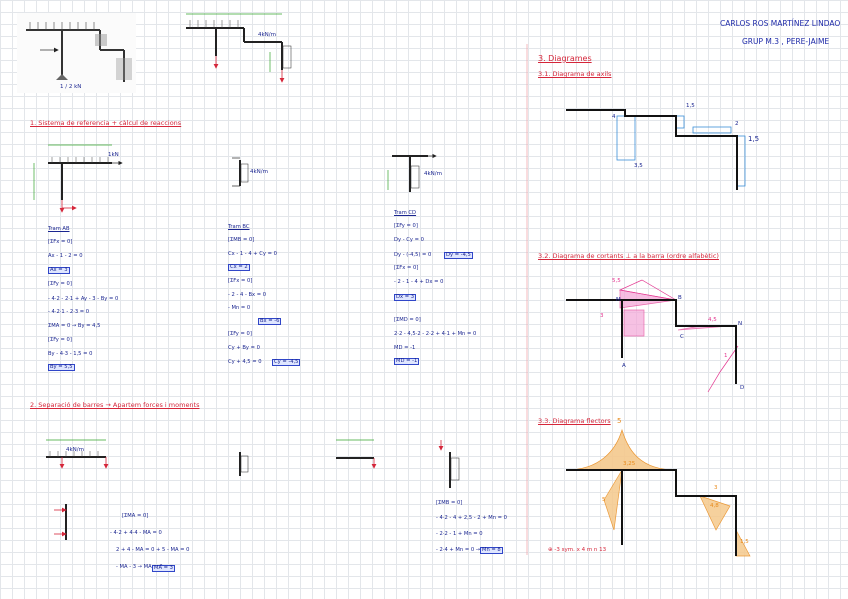  What do you see at coordinates (433, 174) in the screenshot?
I see `load-label-sec1b: 4kN/m` at bounding box center [433, 174].